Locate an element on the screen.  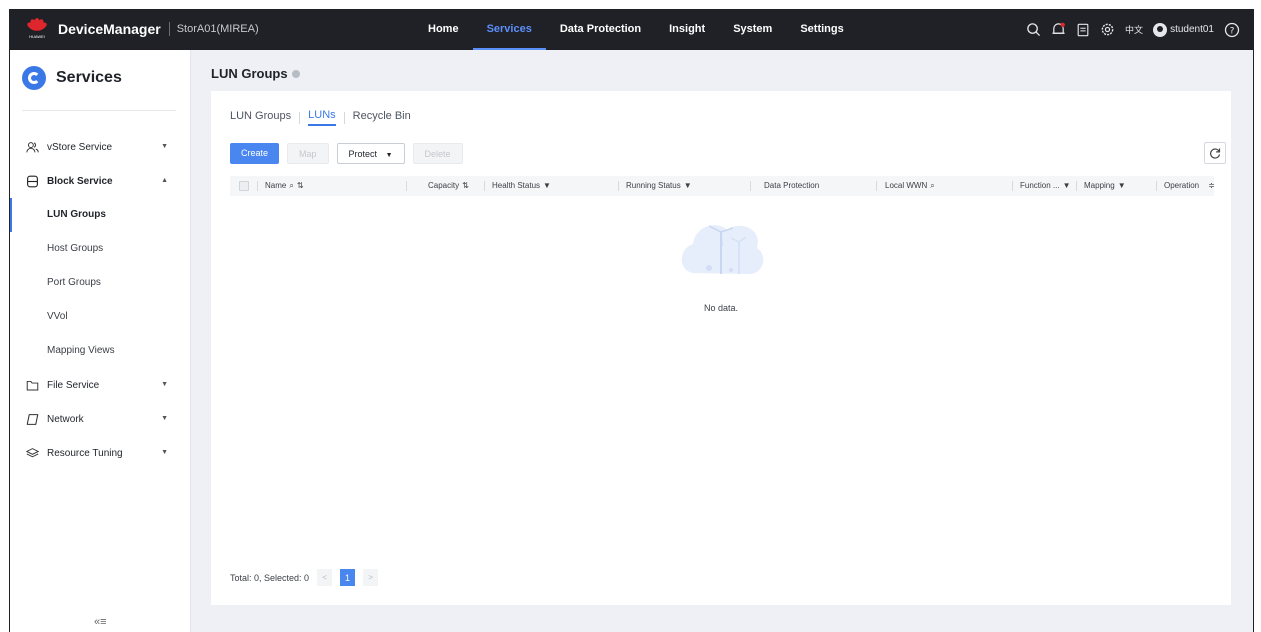
page-number-button: 1 is located at coordinates (348, 577).